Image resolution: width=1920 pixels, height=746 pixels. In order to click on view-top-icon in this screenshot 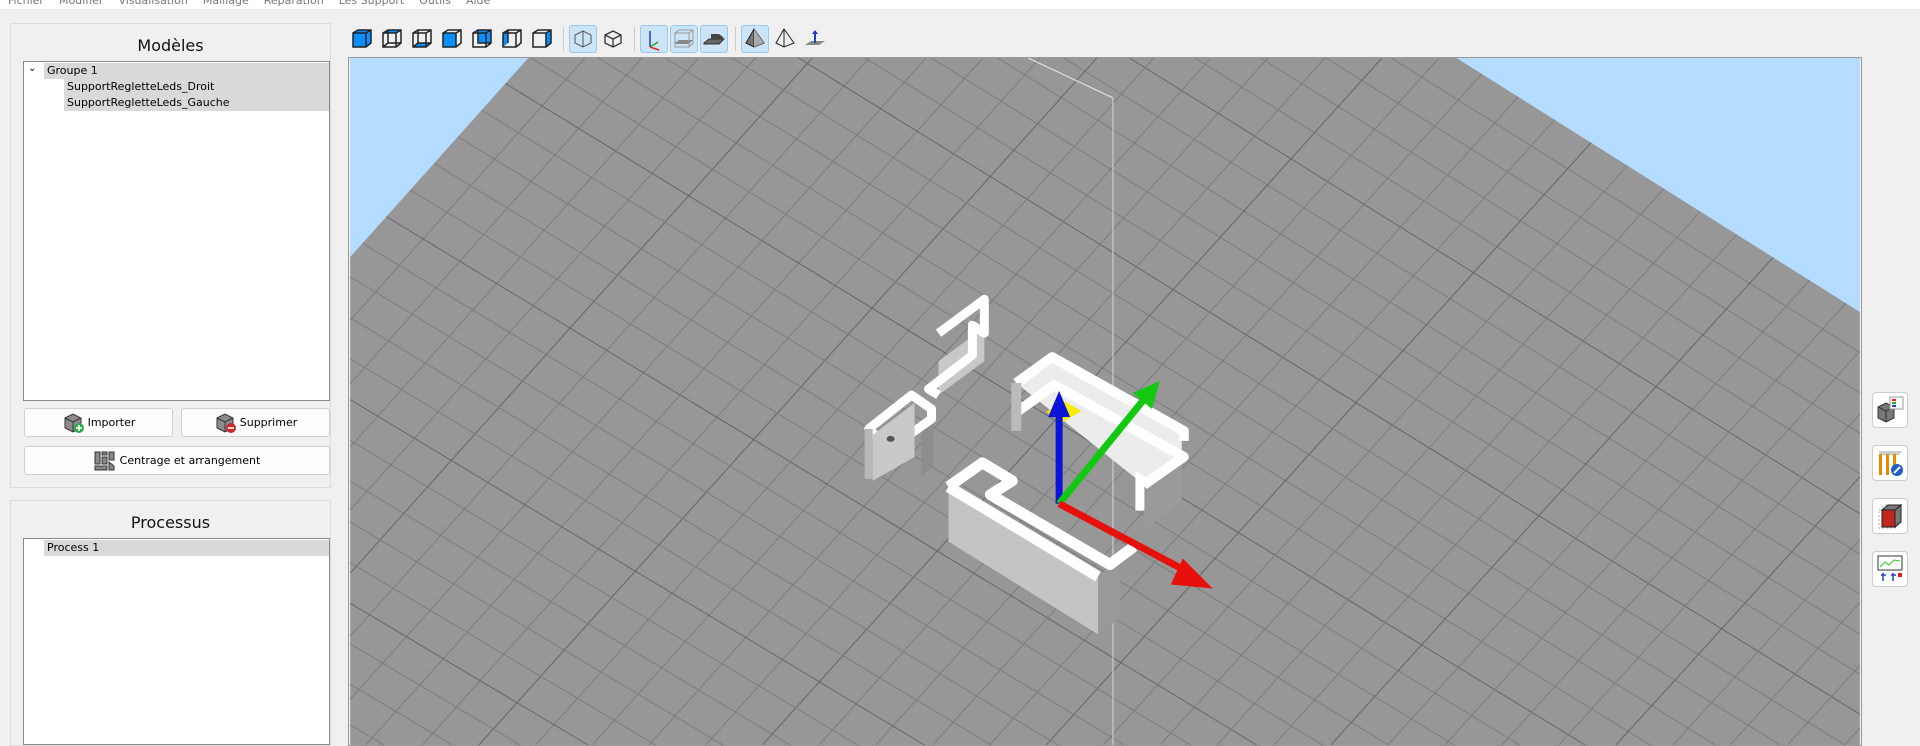, I will do `click(392, 38)`.